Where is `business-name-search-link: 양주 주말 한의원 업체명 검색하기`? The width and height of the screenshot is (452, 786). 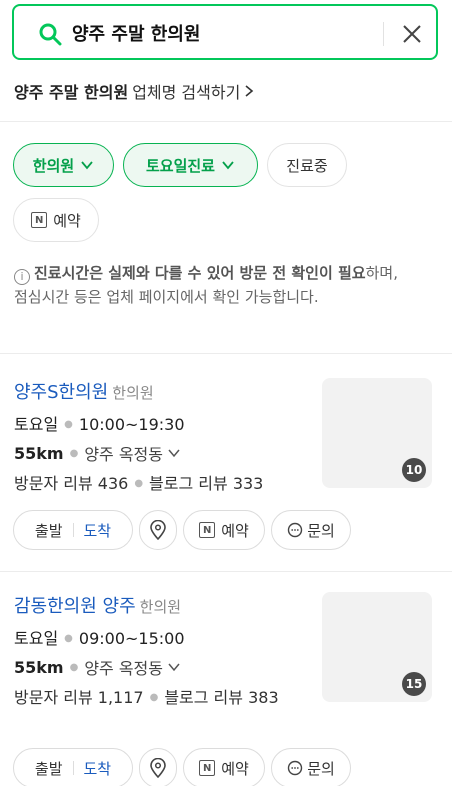 business-name-search-link: 양주 주말 한의원 업체명 검색하기 is located at coordinates (135, 91).